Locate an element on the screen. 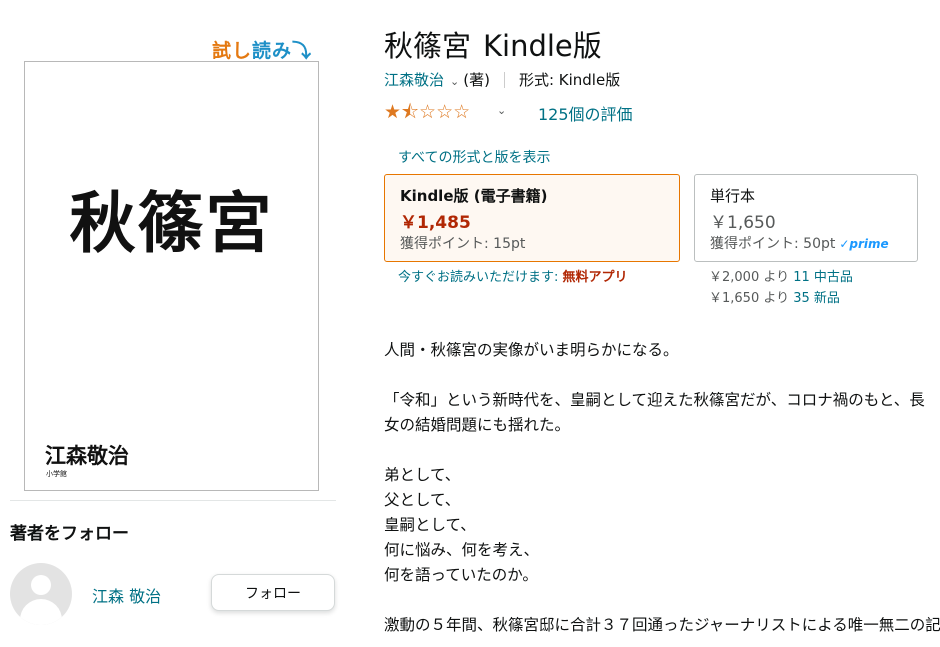 The image size is (940, 647). byline: 江森敬治 ⌄ (著) 形式: Kindle版 is located at coordinates (502, 79).